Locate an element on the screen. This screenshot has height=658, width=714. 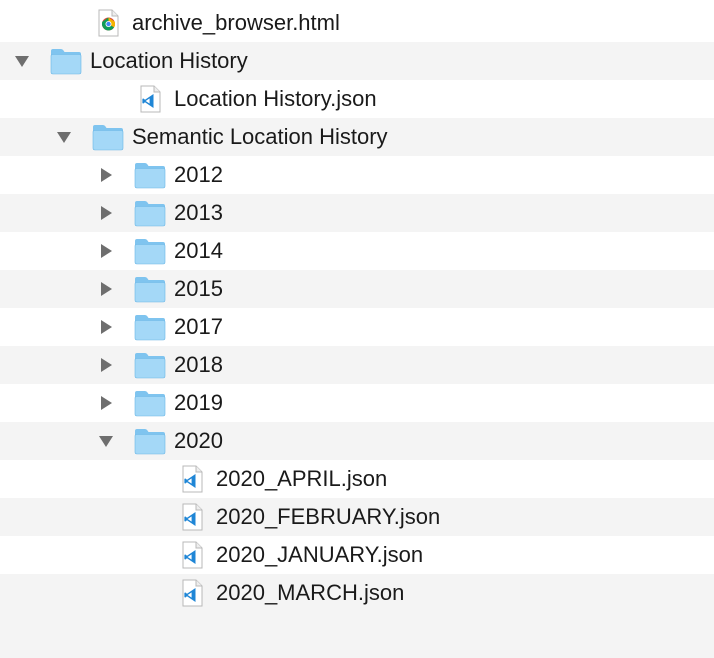
tree-row-vscode-file: 2020_FEBRUARY.json is located at coordinates (357, 517).